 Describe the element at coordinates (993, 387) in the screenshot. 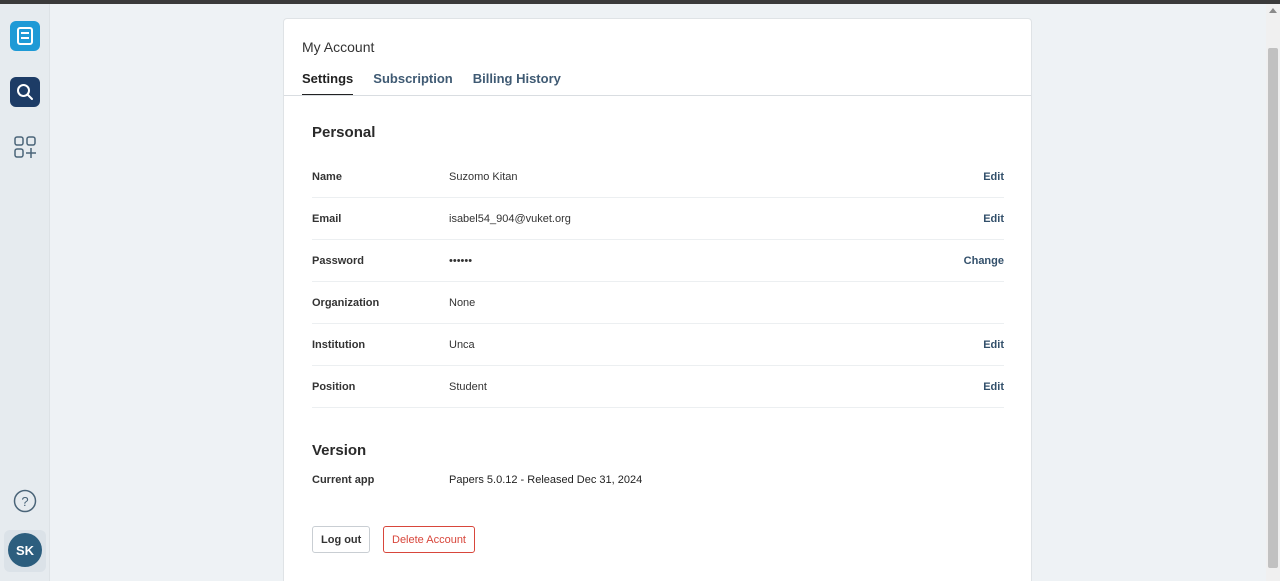

I see `edit-position-button: Edit` at that location.